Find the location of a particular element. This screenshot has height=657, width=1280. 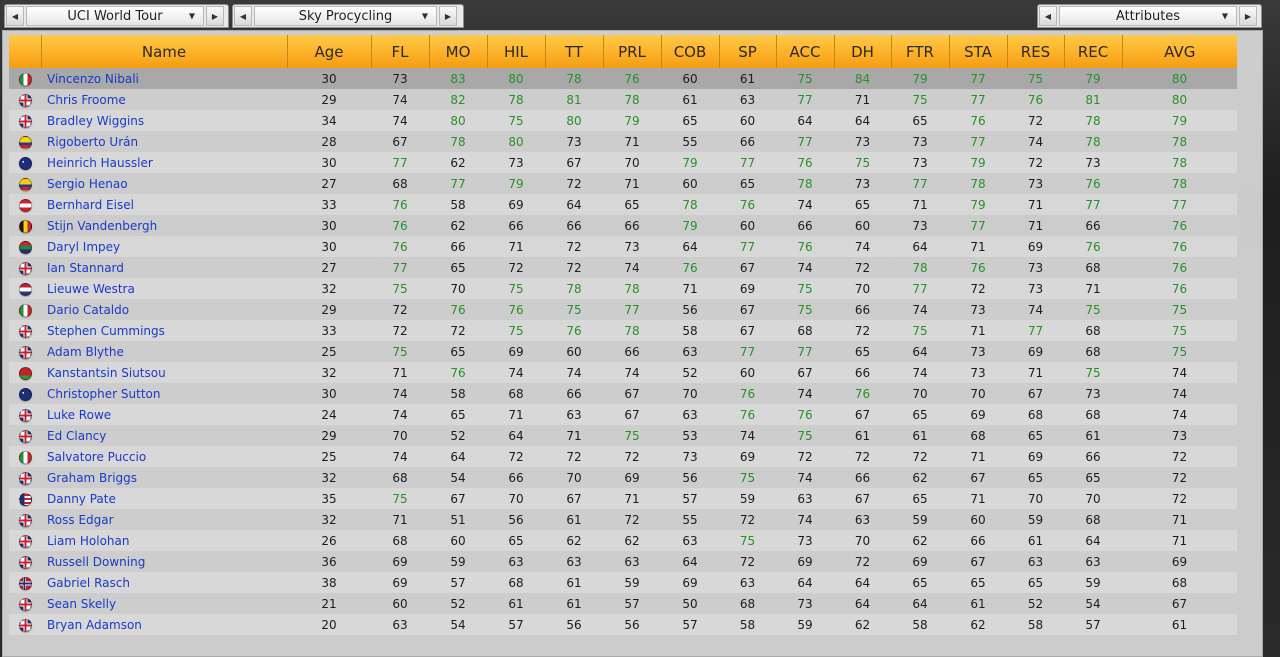

column-header-avg: AVG is located at coordinates (1179, 51).